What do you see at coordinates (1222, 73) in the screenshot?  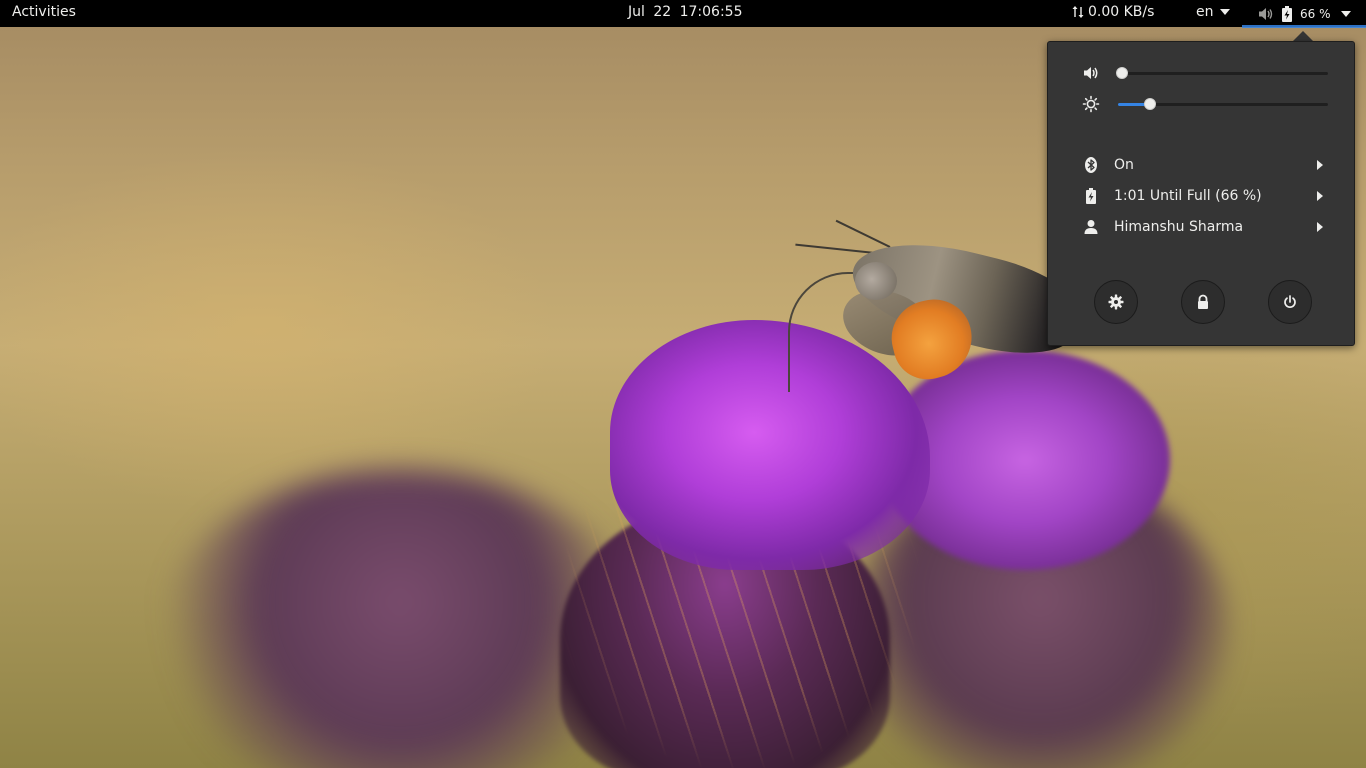 I see `volume-slider` at bounding box center [1222, 73].